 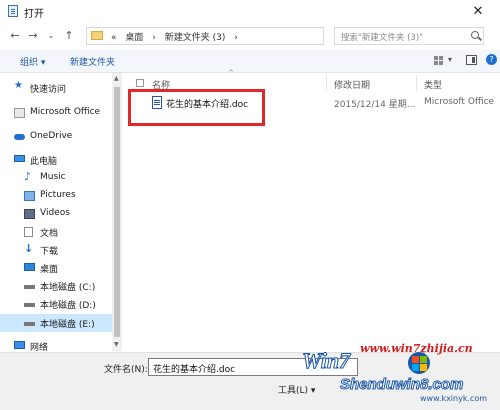 What do you see at coordinates (134, 38) in the screenshot?
I see `breadcrumb-desktop: 桌面` at bounding box center [134, 38].